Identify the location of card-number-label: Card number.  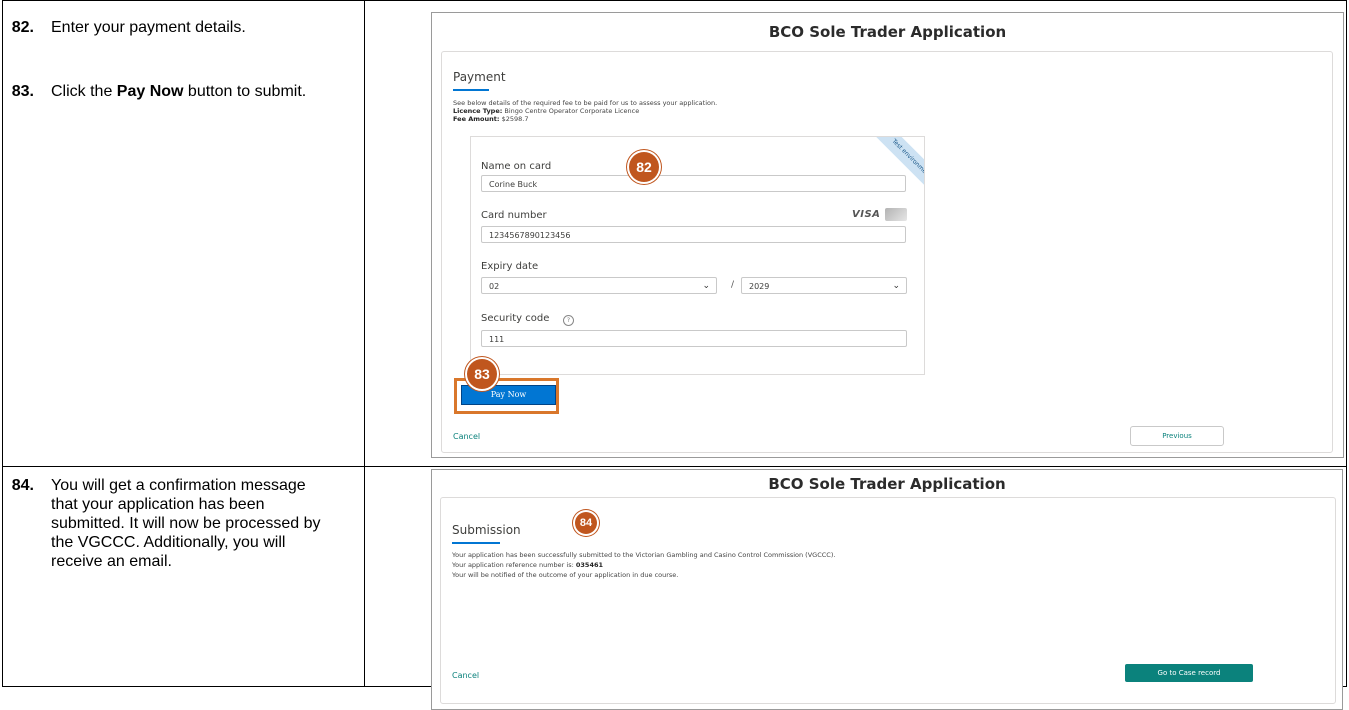
(514, 215).